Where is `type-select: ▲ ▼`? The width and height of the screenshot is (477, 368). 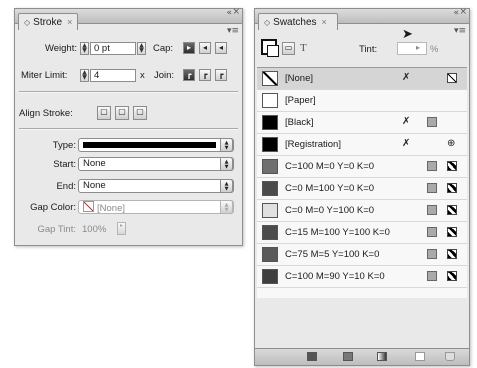 type-select: ▲ ▼ is located at coordinates (156, 145).